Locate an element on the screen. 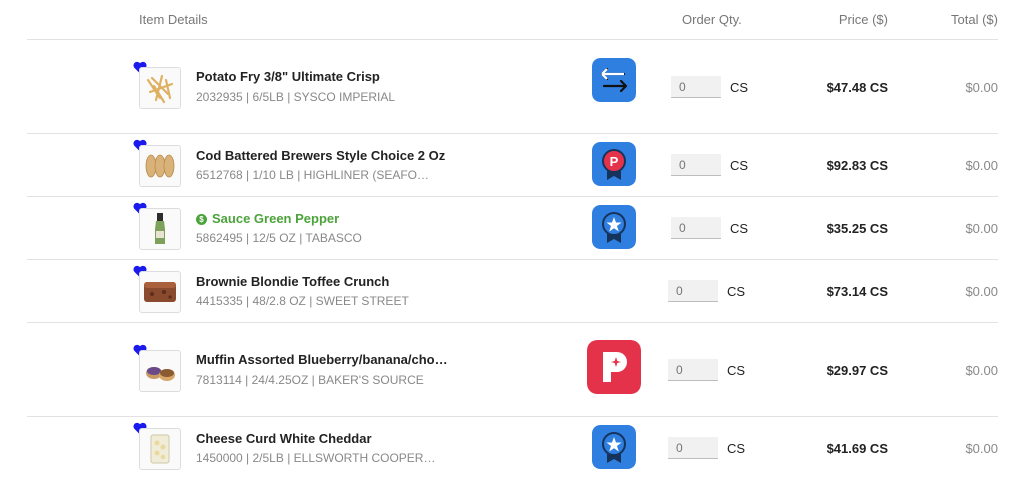 Image resolution: width=1024 pixels, height=484 pixels. item-name: Brownie Blondie Toffee Crunch is located at coordinates (292, 281).